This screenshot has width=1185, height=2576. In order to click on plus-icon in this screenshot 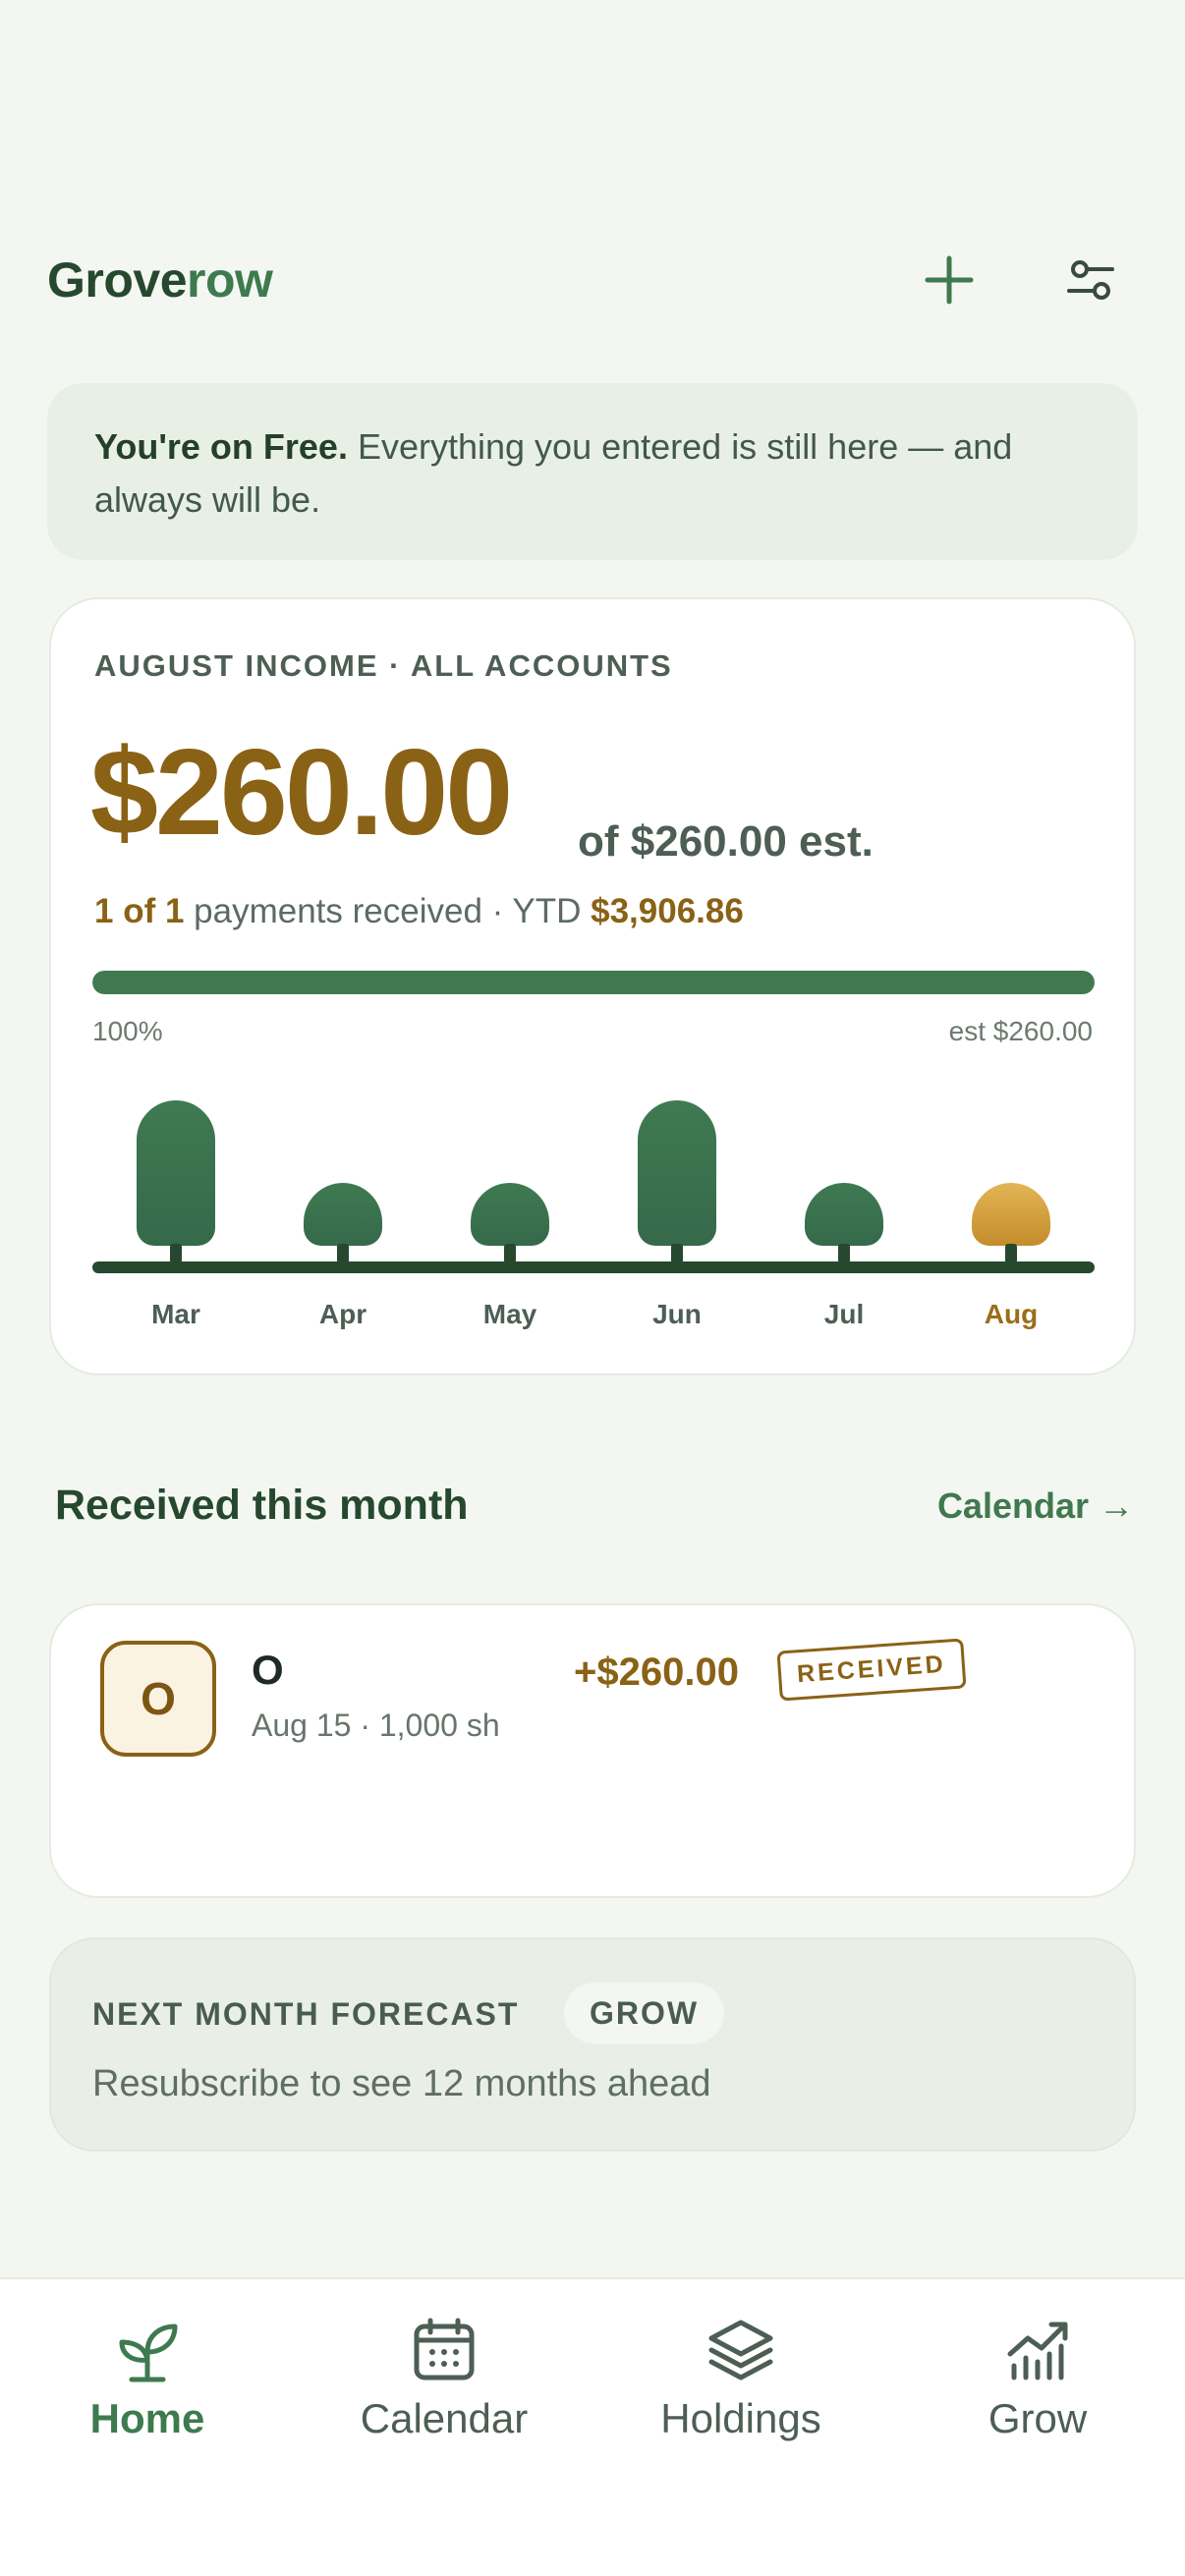, I will do `click(950, 280)`.